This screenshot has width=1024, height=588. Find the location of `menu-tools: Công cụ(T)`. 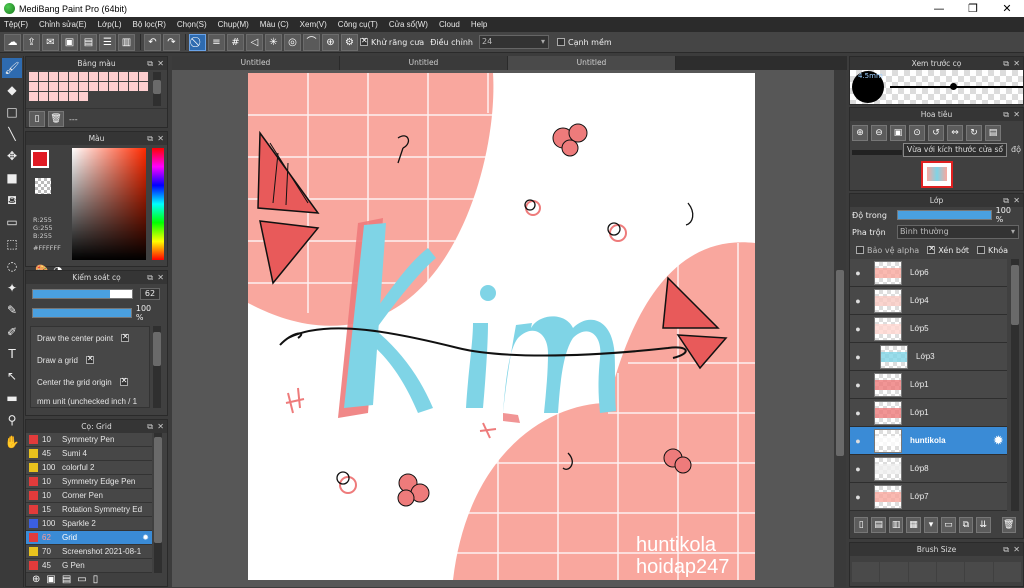

menu-tools: Công cụ(T) is located at coordinates (358, 24).